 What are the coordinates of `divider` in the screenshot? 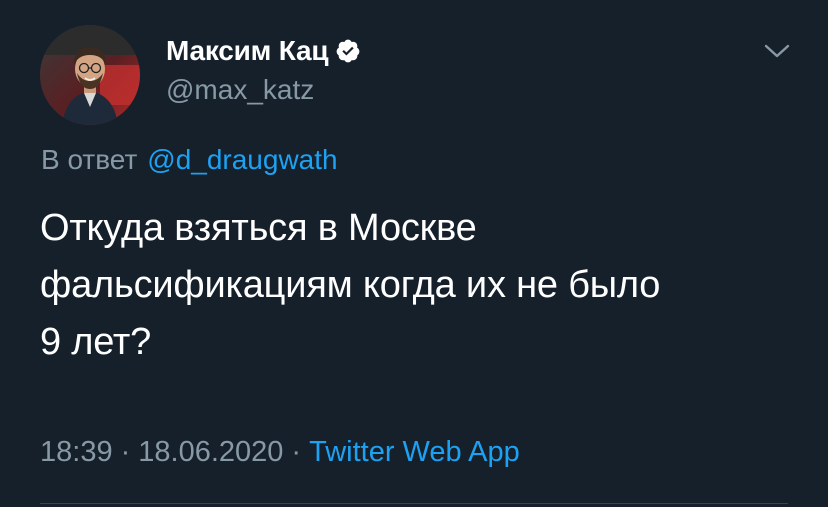 It's located at (414, 503).